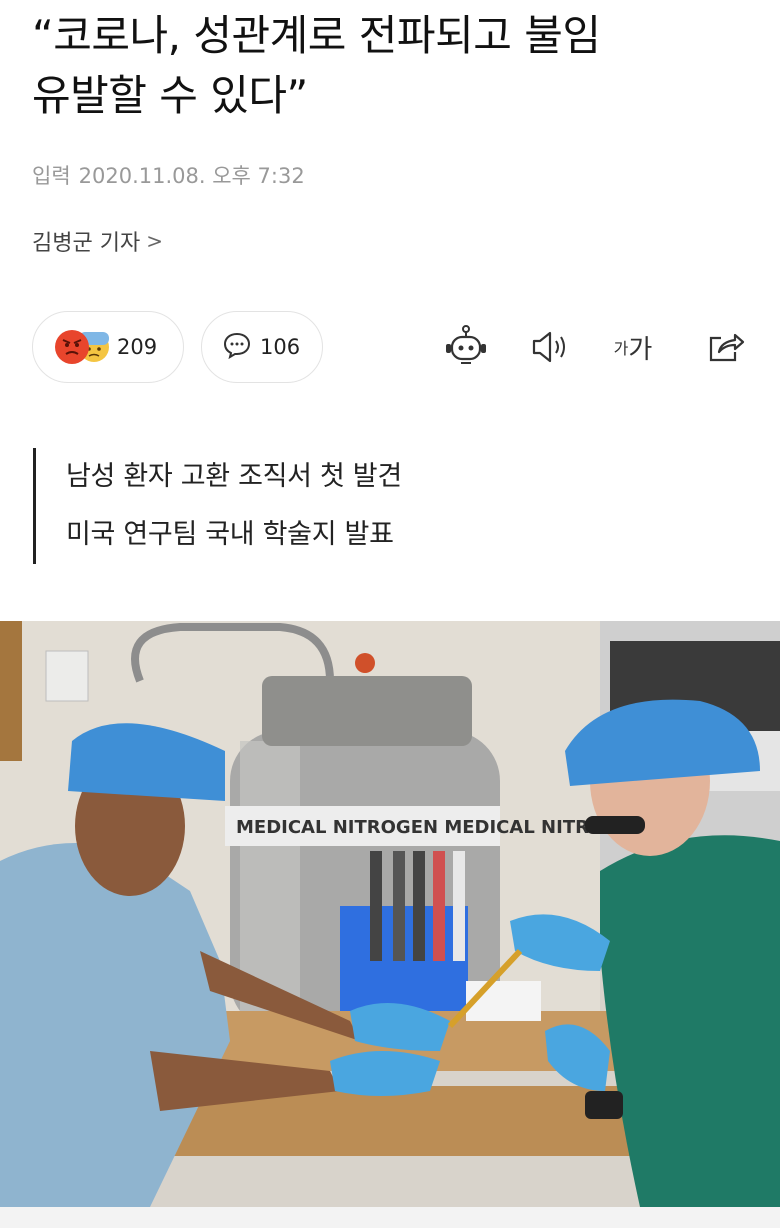 This screenshot has width=780, height=1228. Describe the element at coordinates (230, 534) in the screenshot. I see `summary-line-2: 미국 연구팀 국내 학술지 발표` at that location.